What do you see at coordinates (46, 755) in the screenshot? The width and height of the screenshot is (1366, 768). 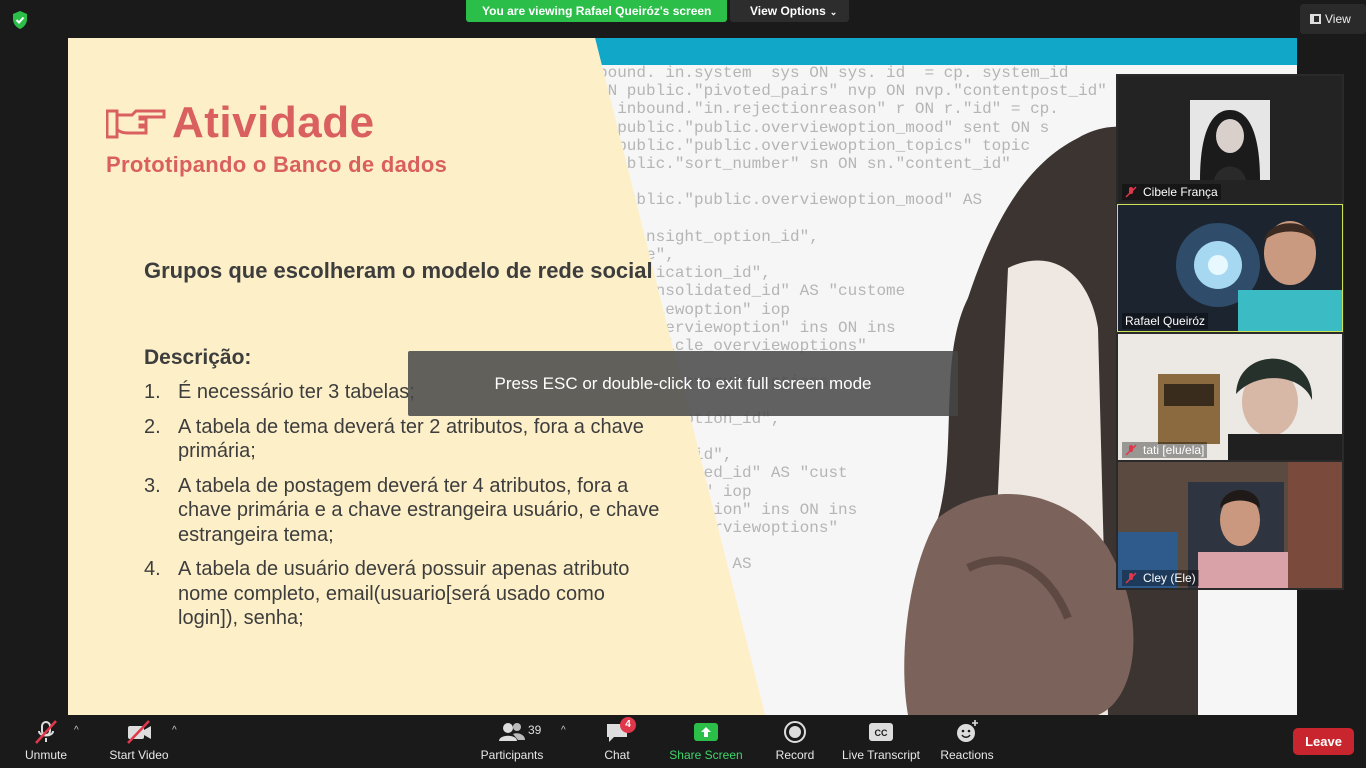 I see `unmute-label: Unmute` at bounding box center [46, 755].